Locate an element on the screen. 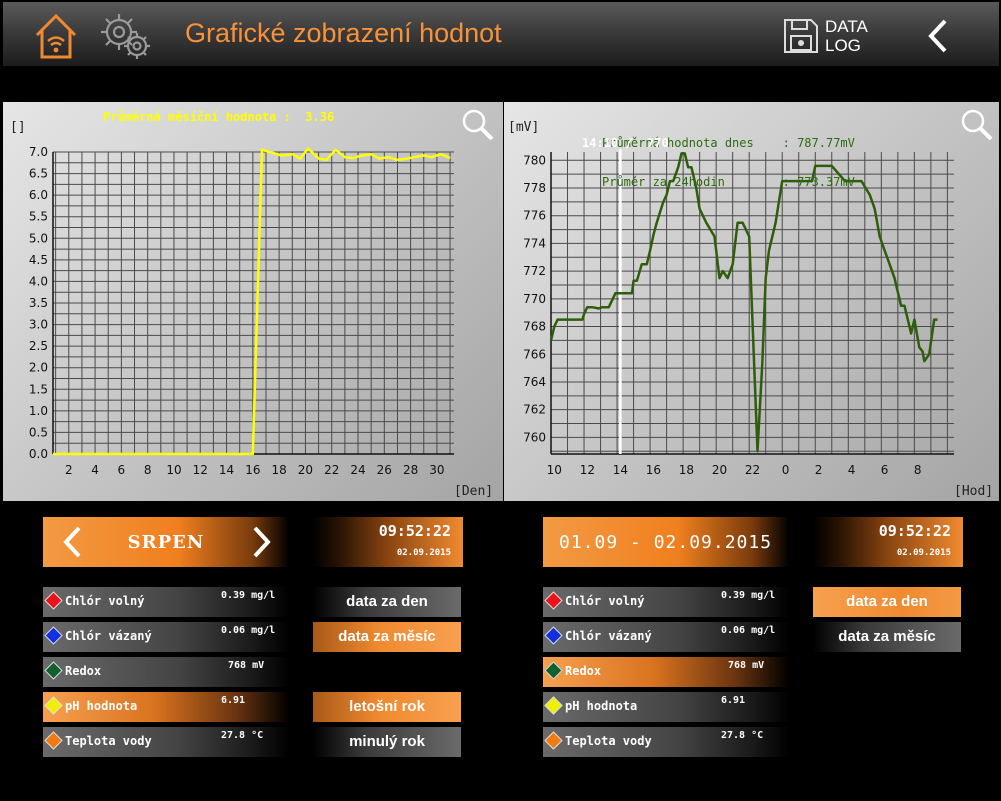 The height and width of the screenshot is (801, 1001). left-x-tick-label: 24 is located at coordinates (357, 470).